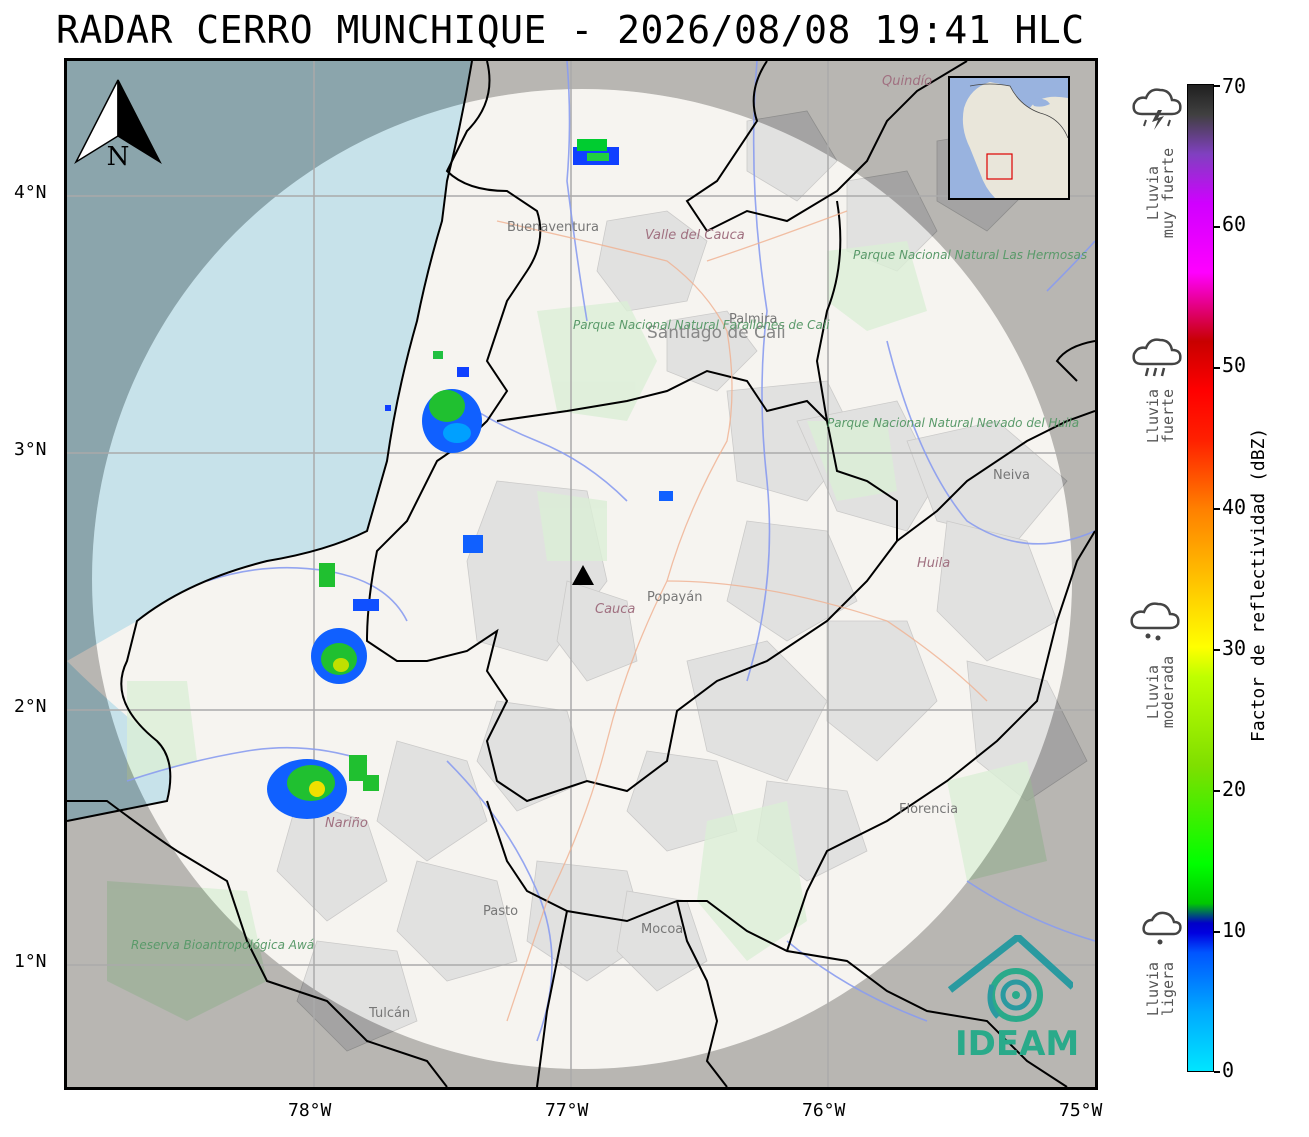  Describe the element at coordinates (907, 81) in the screenshot. I see `label-quindio: Quindío` at that location.